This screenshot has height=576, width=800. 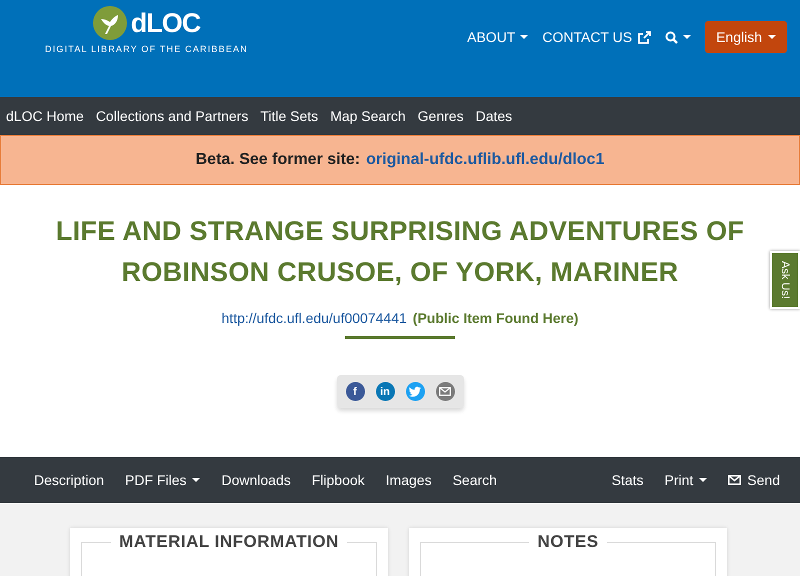 What do you see at coordinates (494, 116) in the screenshot?
I see `nav-link: Dates` at bounding box center [494, 116].